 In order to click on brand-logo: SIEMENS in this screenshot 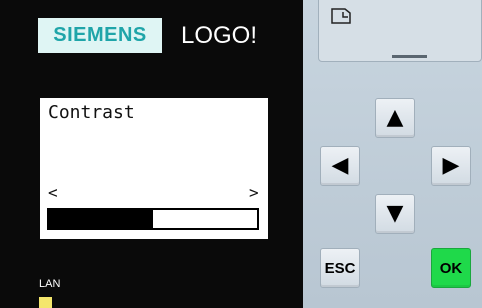, I will do `click(100, 35)`.